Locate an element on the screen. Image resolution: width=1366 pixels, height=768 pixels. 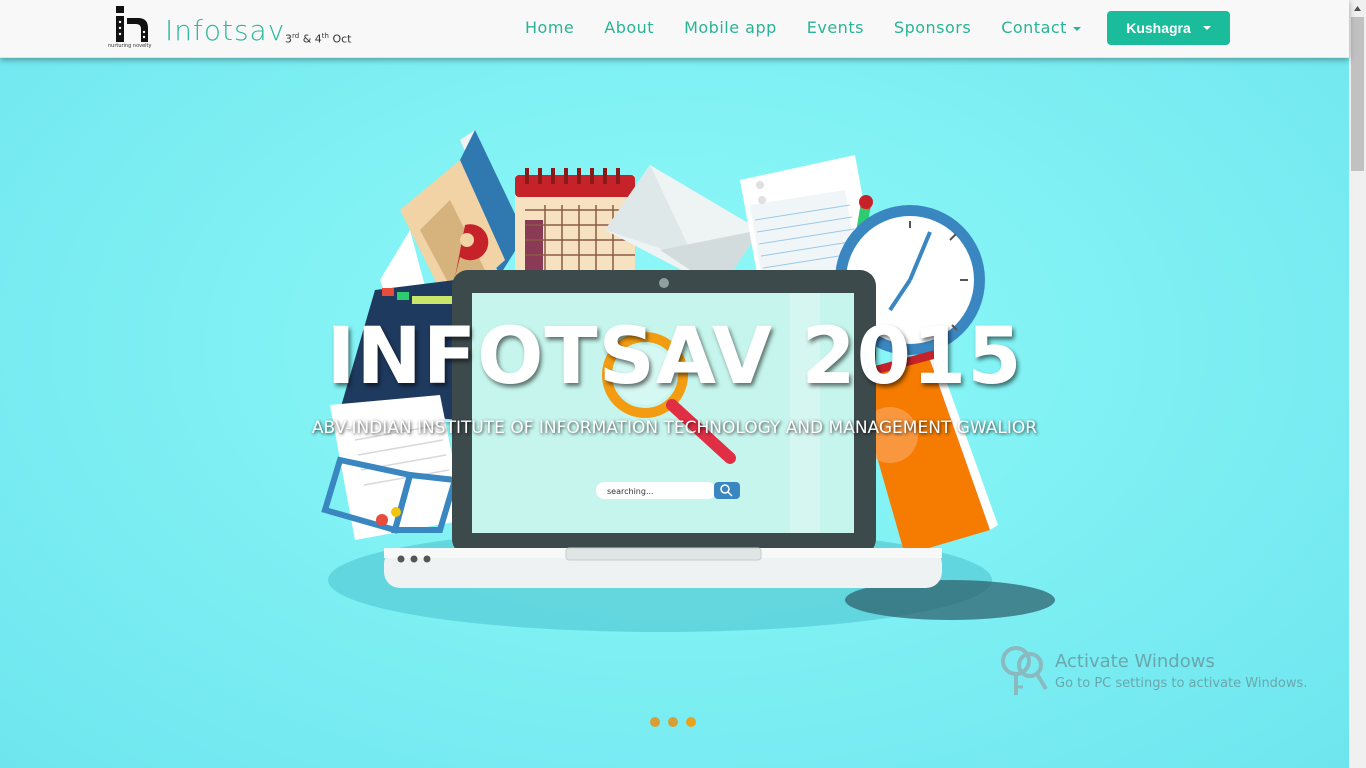
nav-contact-label: Contact is located at coordinates (1034, 27).